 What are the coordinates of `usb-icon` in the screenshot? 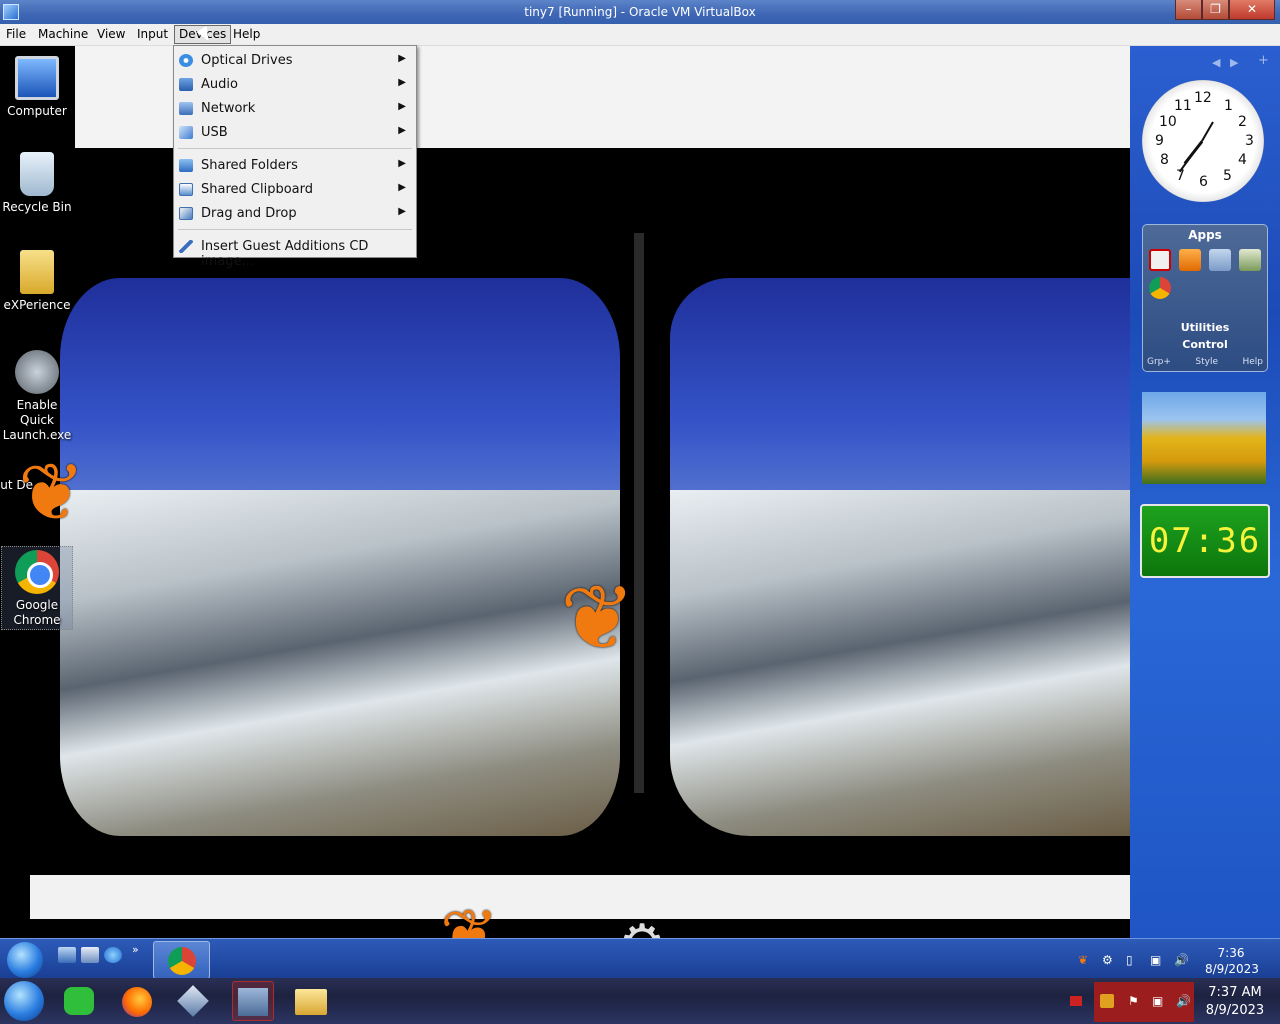 It's located at (186, 132).